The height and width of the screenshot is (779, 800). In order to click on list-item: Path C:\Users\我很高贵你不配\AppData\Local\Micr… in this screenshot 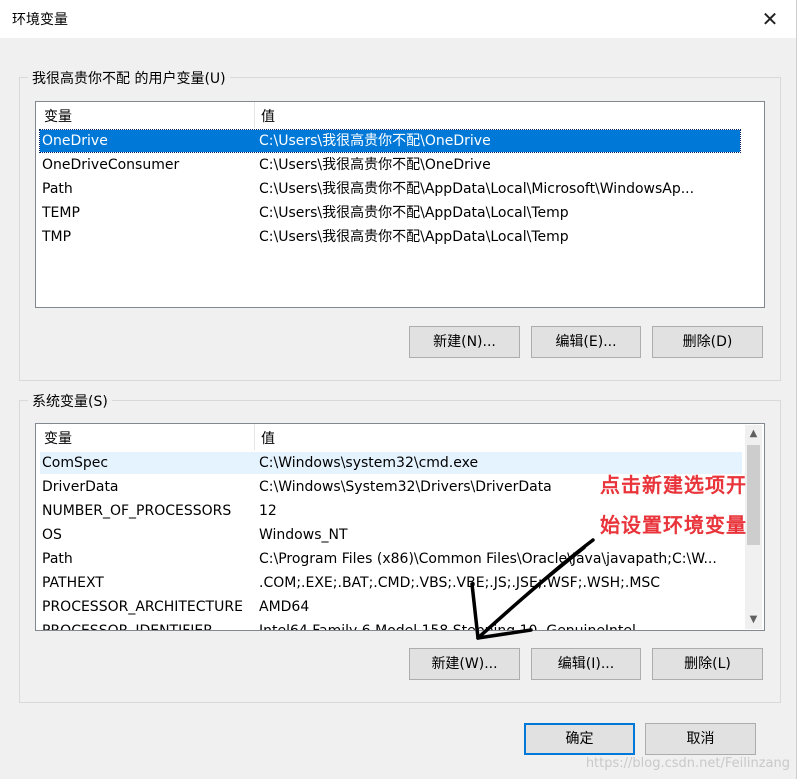, I will do `click(390, 189)`.